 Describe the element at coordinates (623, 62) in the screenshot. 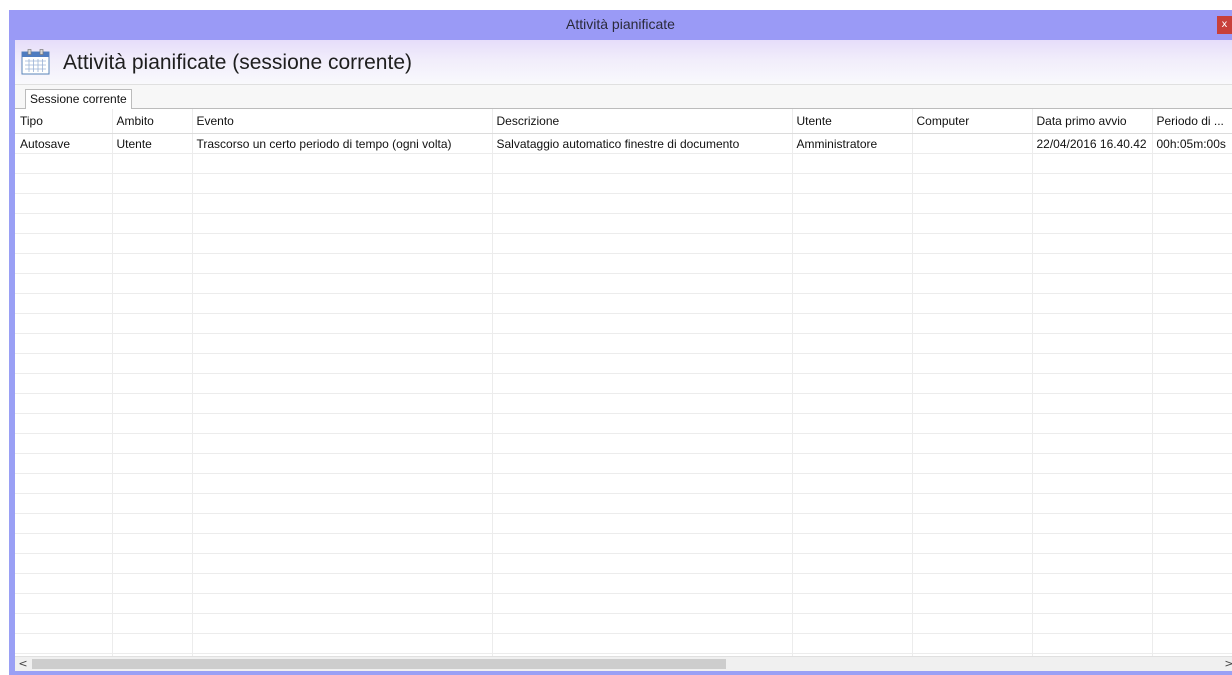

I see `page-header: Attività pianificate (sessione corrente)` at that location.